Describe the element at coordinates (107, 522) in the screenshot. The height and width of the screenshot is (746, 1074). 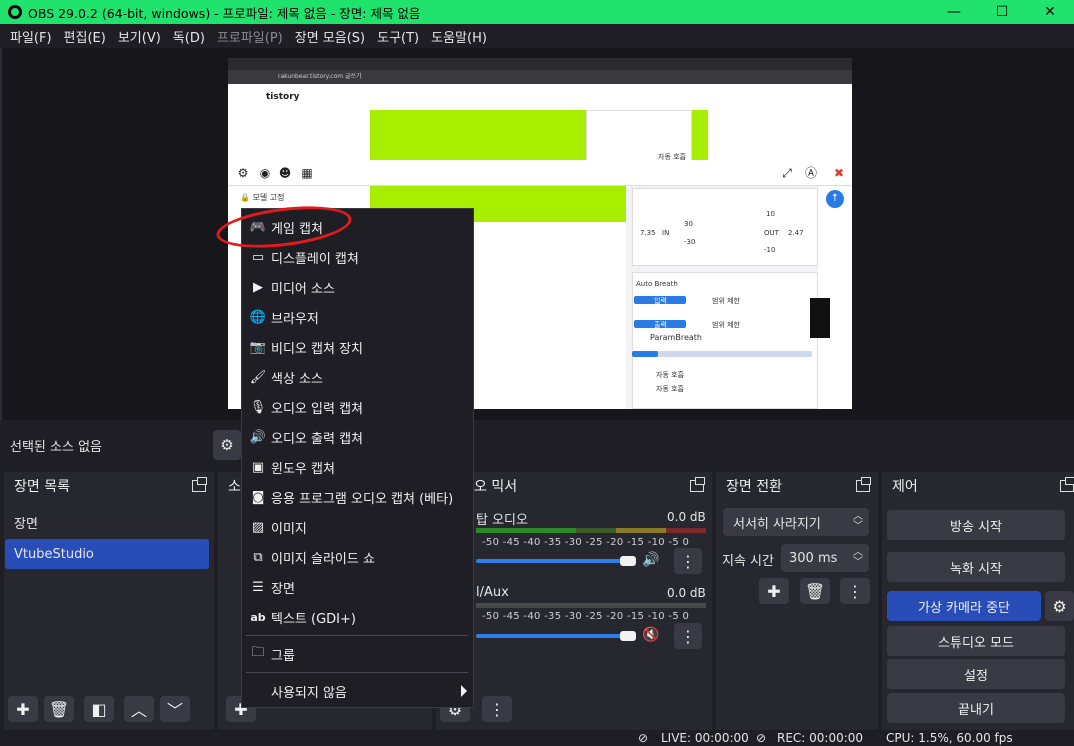
I see `scene-item: 장면` at that location.